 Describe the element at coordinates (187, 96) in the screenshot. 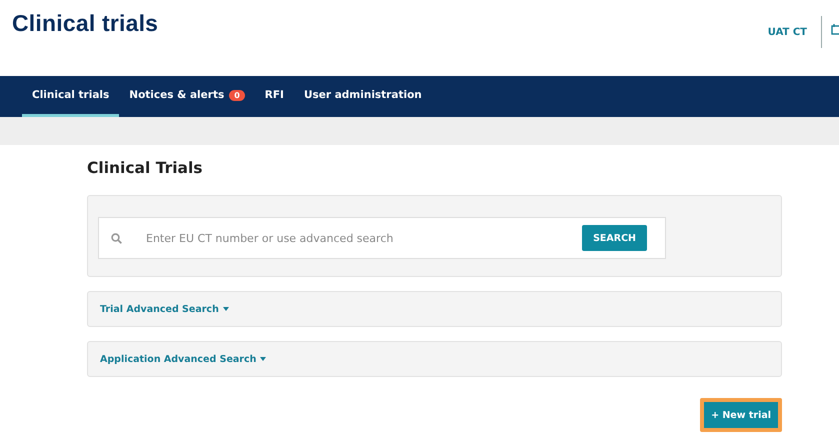

I see `nav-tab: Notices & alerts 0` at that location.